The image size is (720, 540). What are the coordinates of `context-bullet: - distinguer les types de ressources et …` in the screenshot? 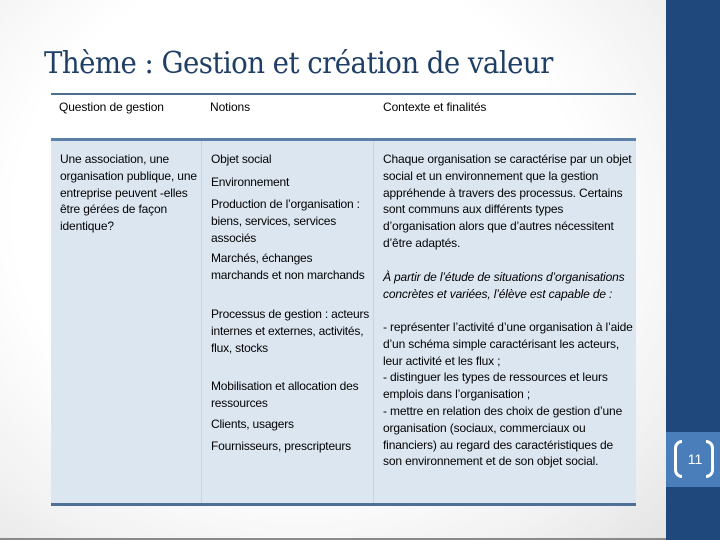 It's located at (495, 385).